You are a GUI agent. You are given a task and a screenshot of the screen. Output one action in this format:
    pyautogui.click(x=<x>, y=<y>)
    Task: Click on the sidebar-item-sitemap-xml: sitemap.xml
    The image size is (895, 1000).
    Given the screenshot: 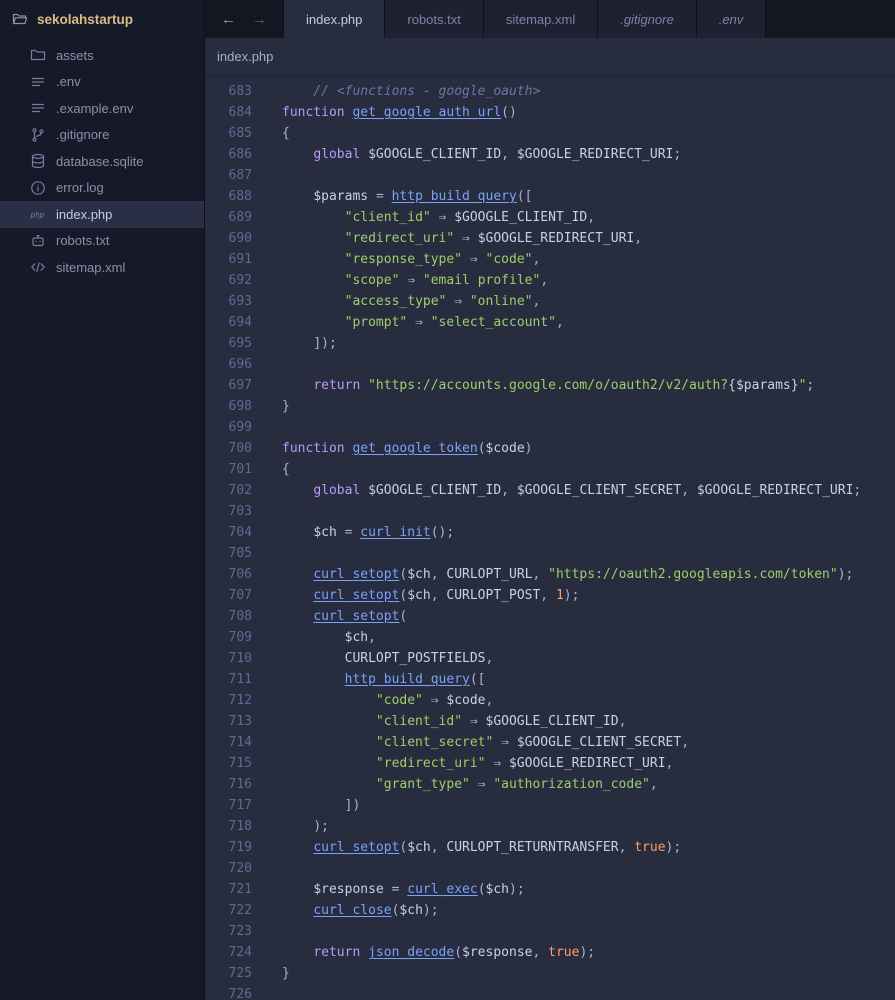 What is the action you would take?
    pyautogui.click(x=102, y=267)
    